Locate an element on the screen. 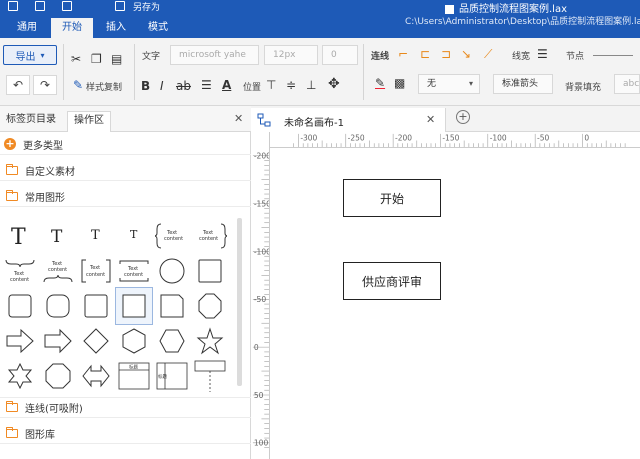 The image size is (640, 459). save-as-label: 另存为 is located at coordinates (146, 6).